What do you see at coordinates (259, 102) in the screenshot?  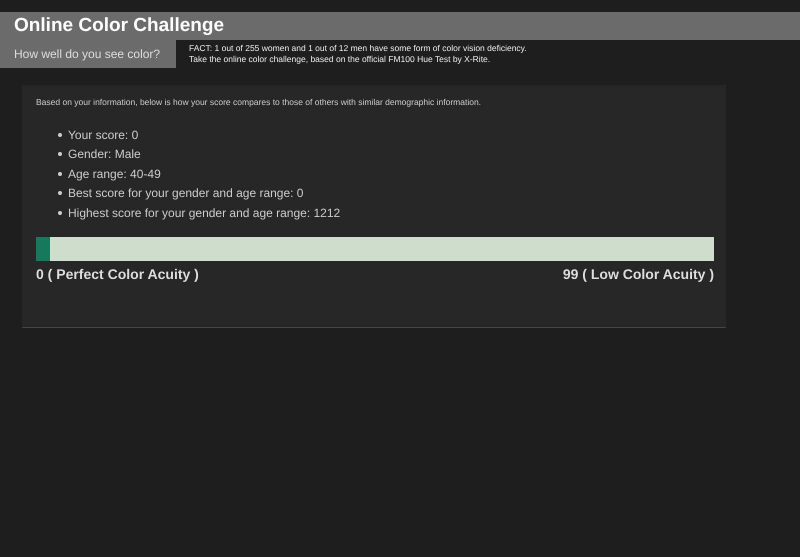 I see `intro-text: Based on your information, below is how your score compares to those of others with similar demographic information.` at bounding box center [259, 102].